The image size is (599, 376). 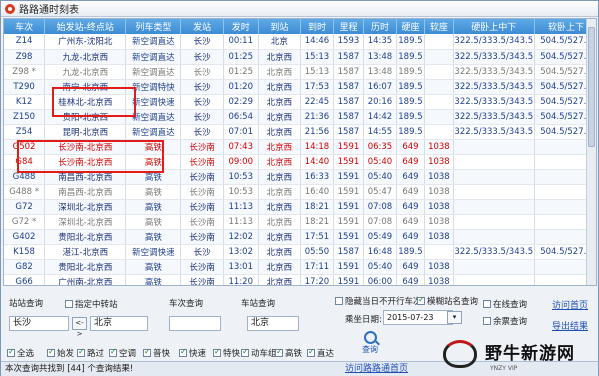 What do you see at coordinates (454, 317) in the screenshot?
I see `date-dropdown-icon: ▾` at bounding box center [454, 317].